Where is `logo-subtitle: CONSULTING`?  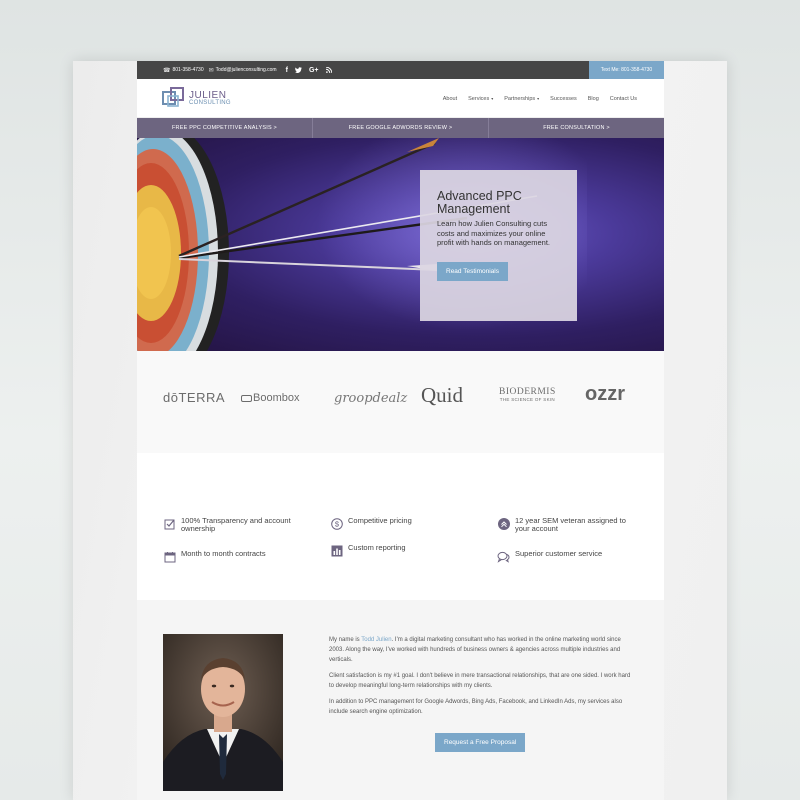
logo-subtitle: CONSULTING is located at coordinates (210, 102).